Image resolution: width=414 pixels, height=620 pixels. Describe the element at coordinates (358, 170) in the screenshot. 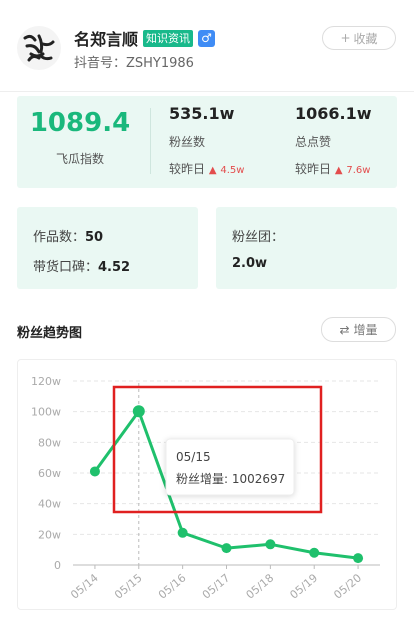

I see `likes-compare-value: 7.6w` at that location.